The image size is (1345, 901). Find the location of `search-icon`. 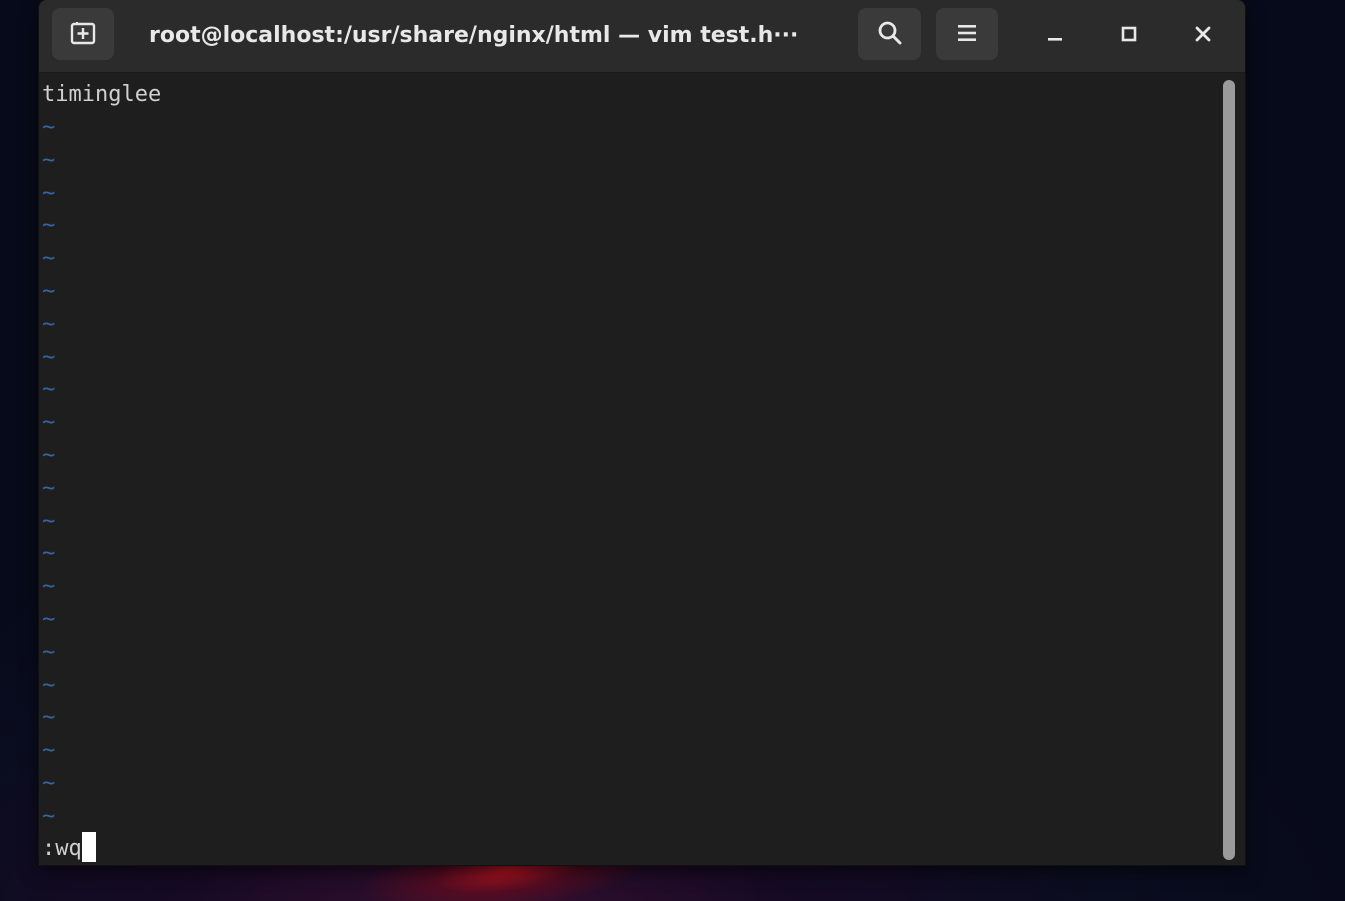

search-icon is located at coordinates (890, 35).